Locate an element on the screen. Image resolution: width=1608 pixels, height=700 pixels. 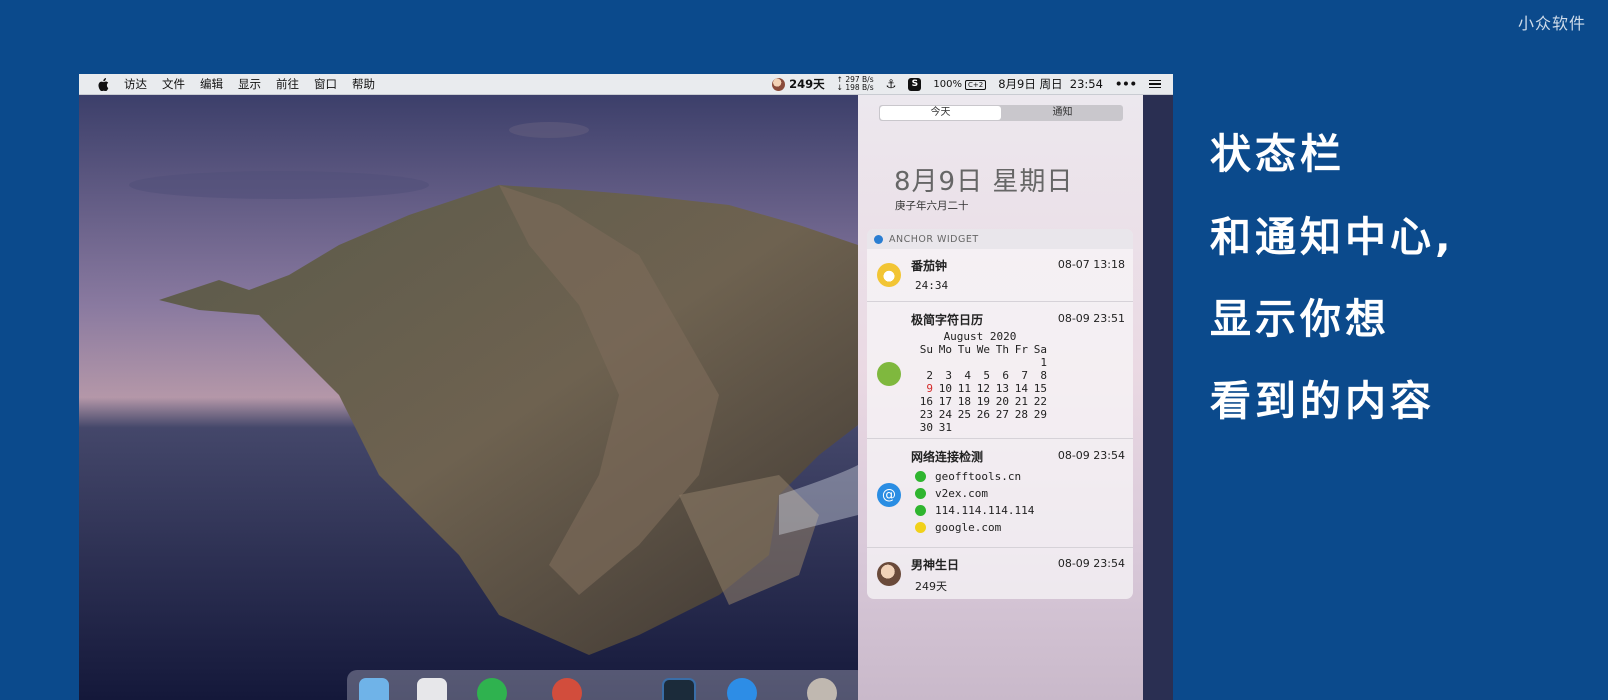
widget-item-birthday: 男神生日 08-09 23:54 249天 is located at coordinates (1000, 574).